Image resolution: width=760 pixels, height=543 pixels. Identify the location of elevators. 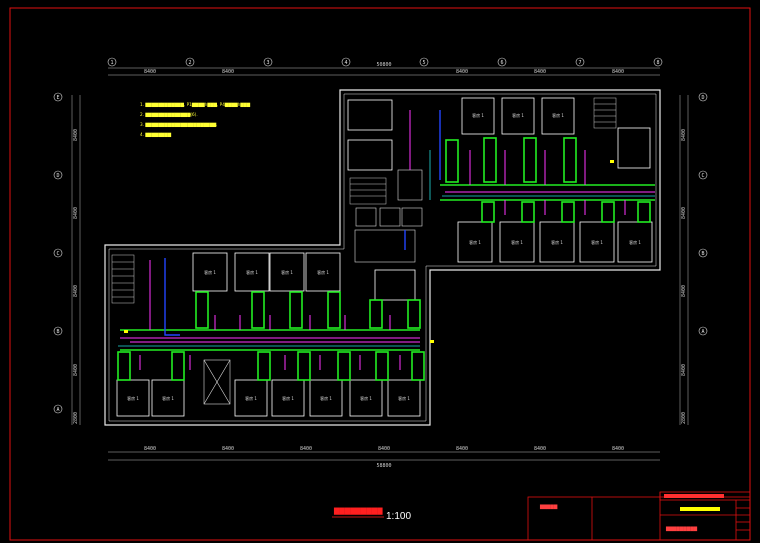
(313, 306).